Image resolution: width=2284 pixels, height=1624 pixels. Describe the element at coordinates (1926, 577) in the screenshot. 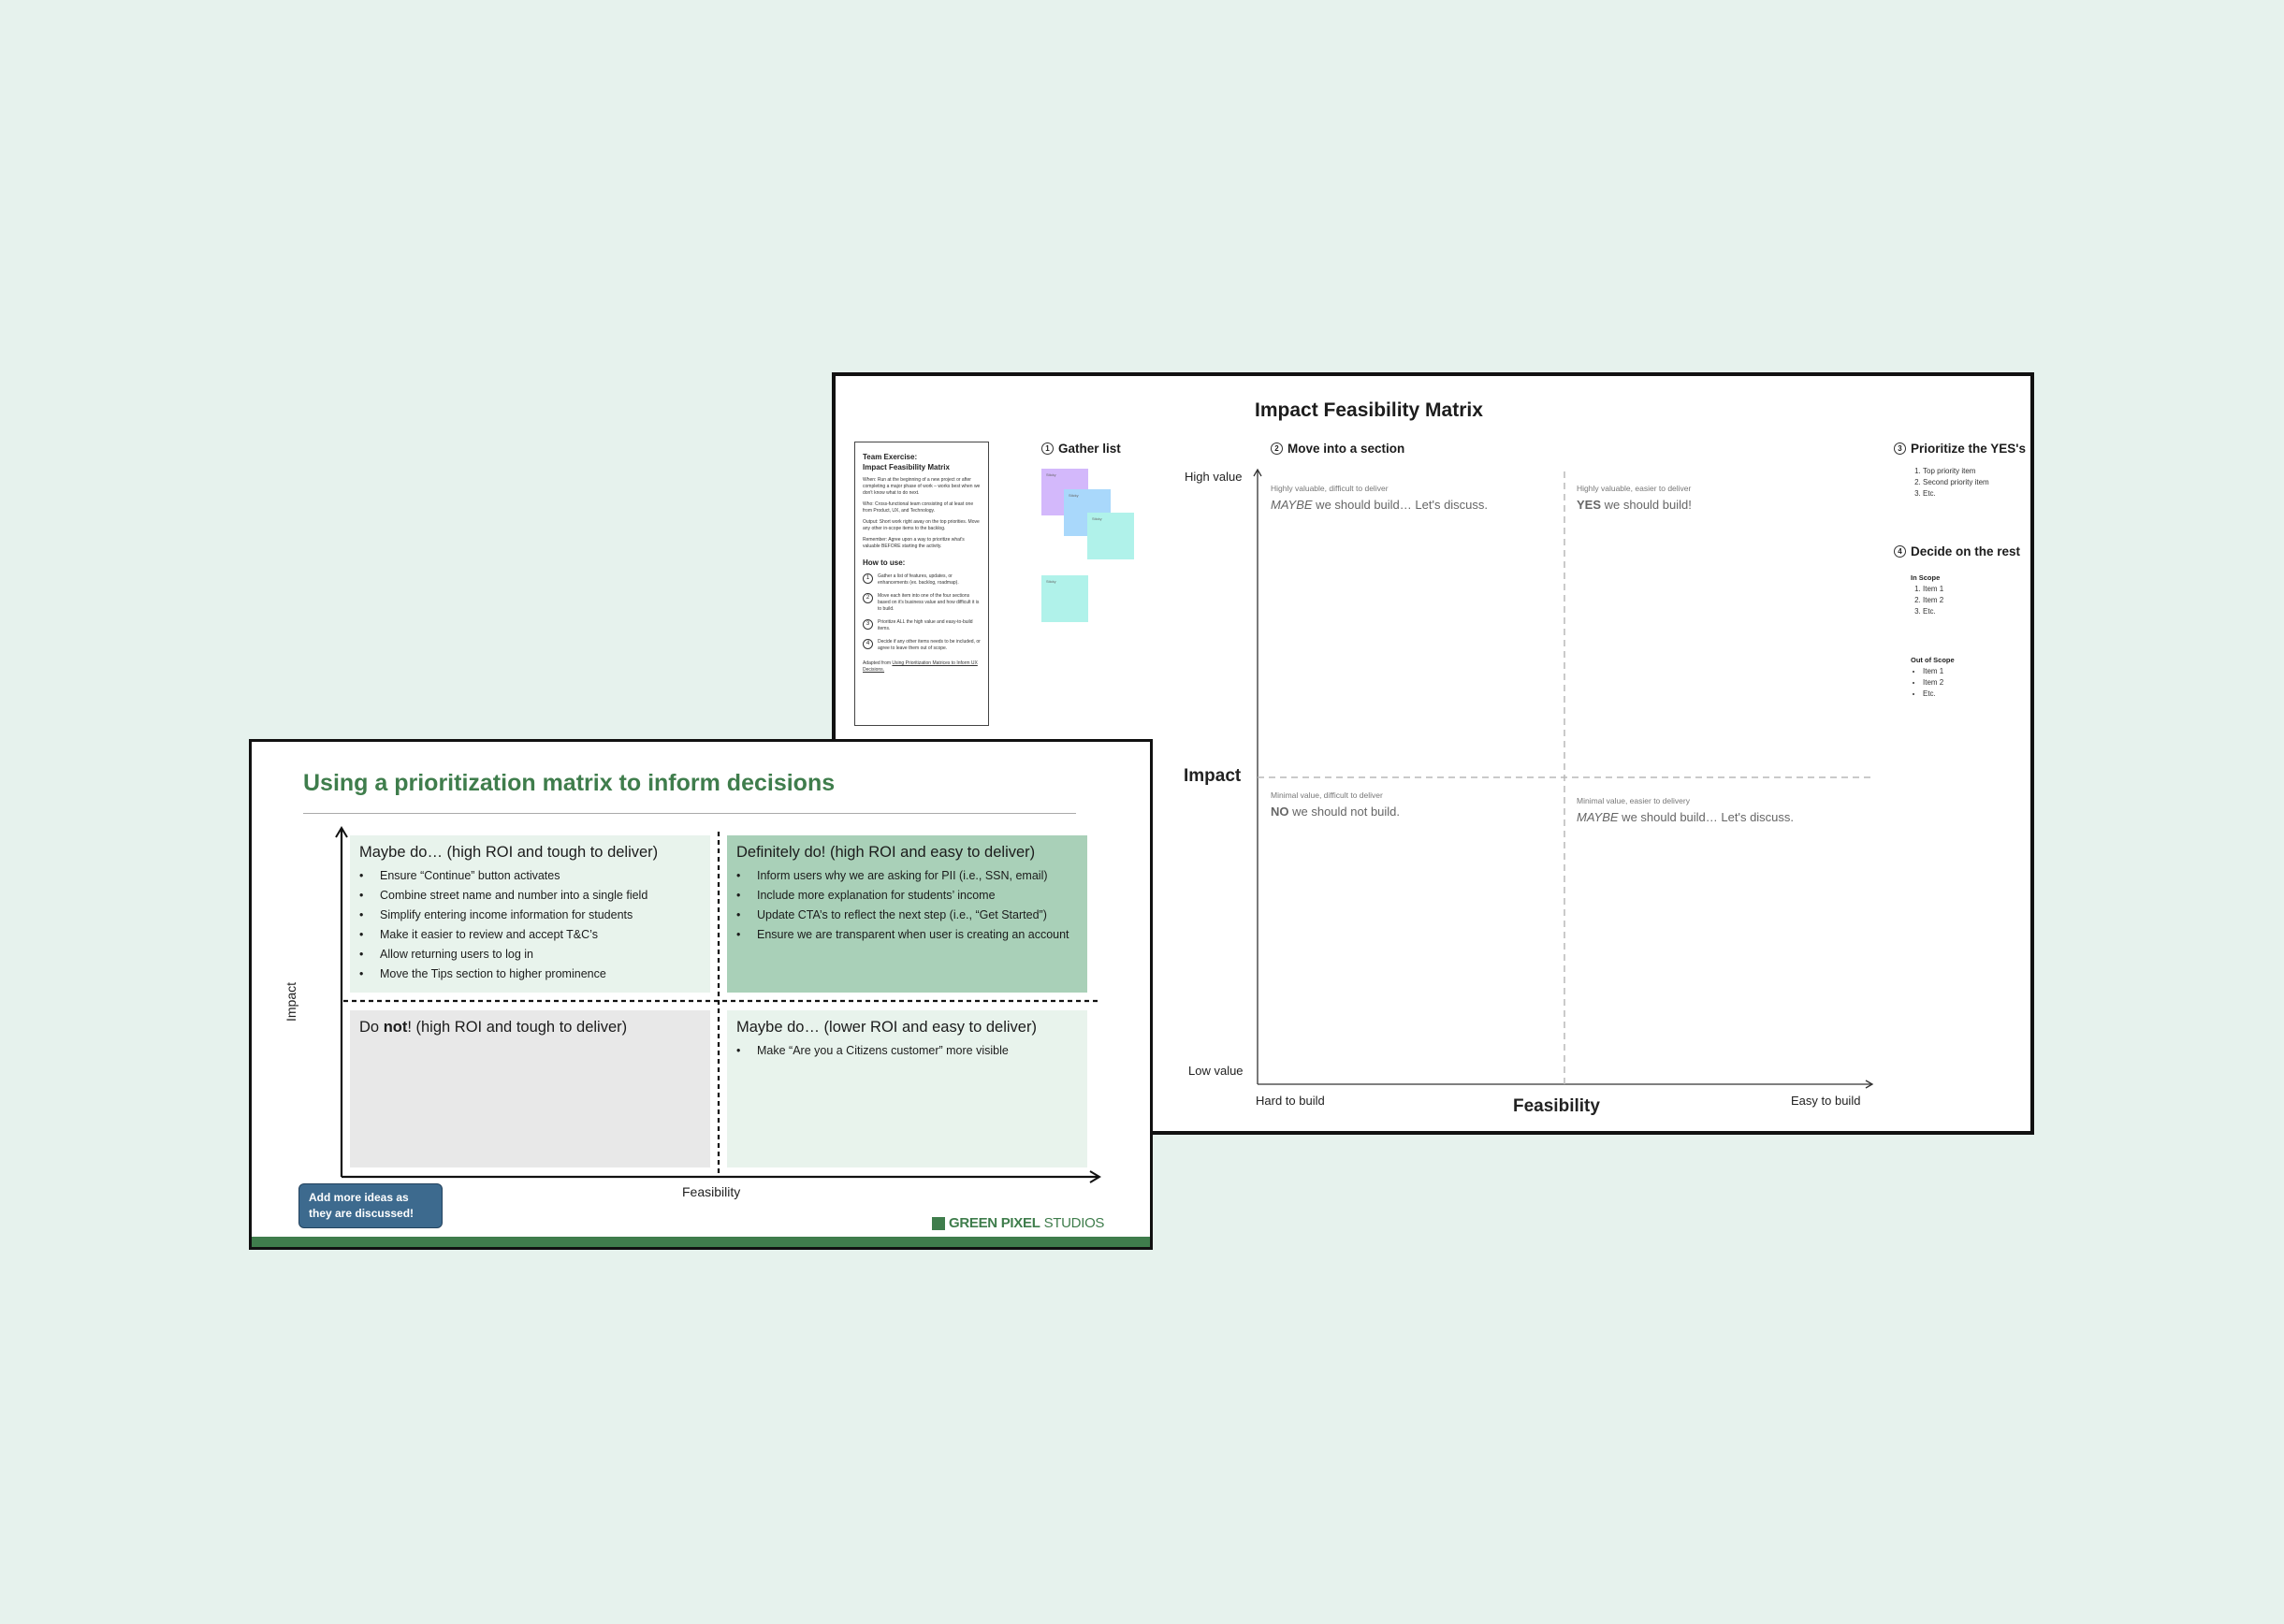

I see `in-scope-title: In Scope` at that location.